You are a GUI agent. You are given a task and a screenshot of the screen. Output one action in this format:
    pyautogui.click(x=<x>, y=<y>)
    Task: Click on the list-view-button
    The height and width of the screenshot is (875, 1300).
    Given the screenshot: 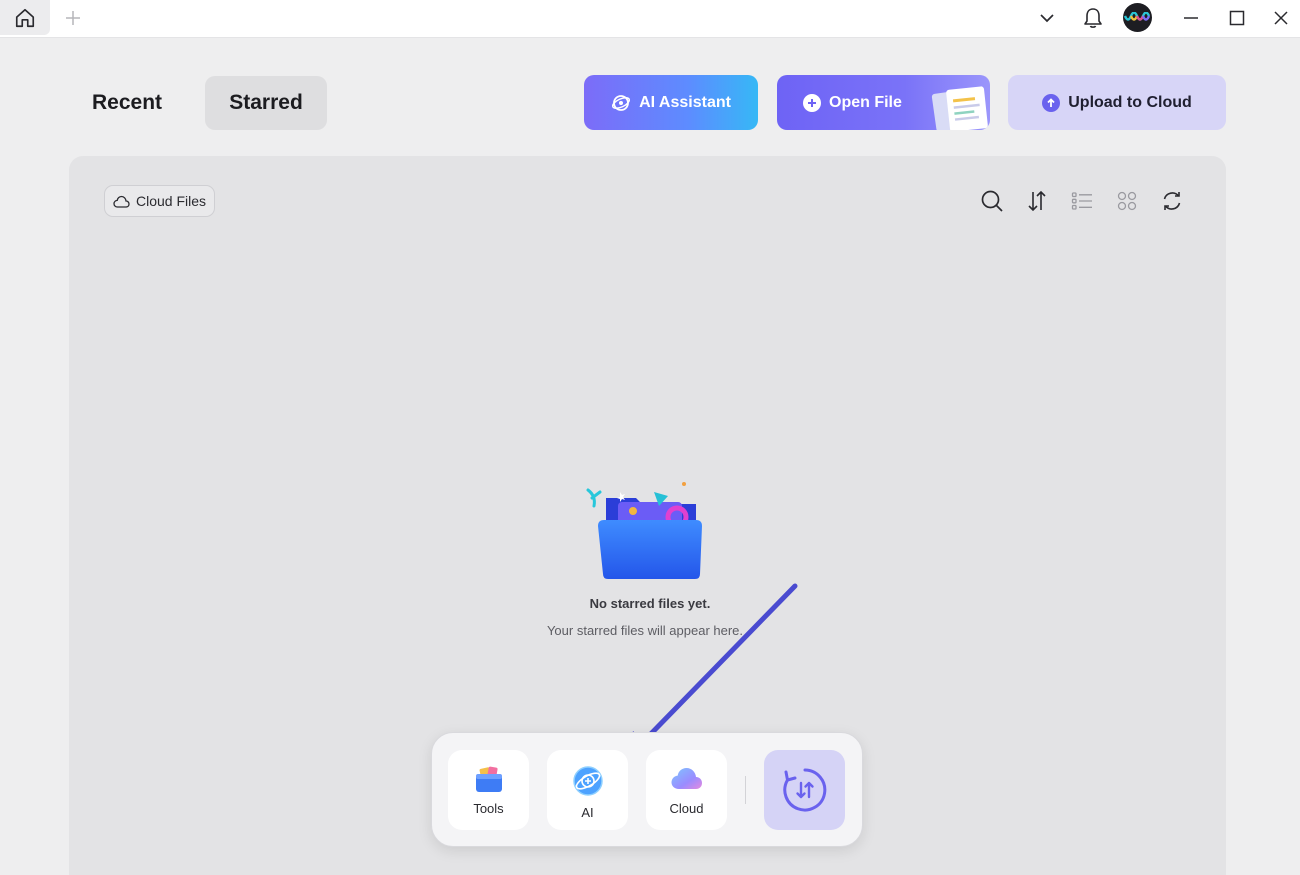 What is the action you would take?
    pyautogui.click(x=1082, y=201)
    